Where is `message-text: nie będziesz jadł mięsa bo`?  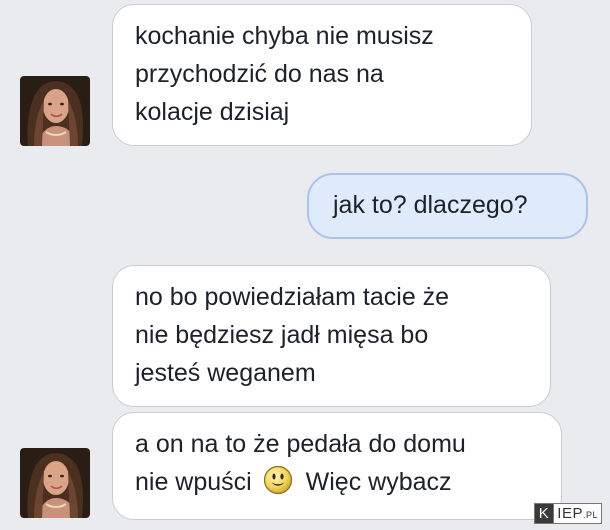
message-text: nie będziesz jadł mięsa bo is located at coordinates (282, 335).